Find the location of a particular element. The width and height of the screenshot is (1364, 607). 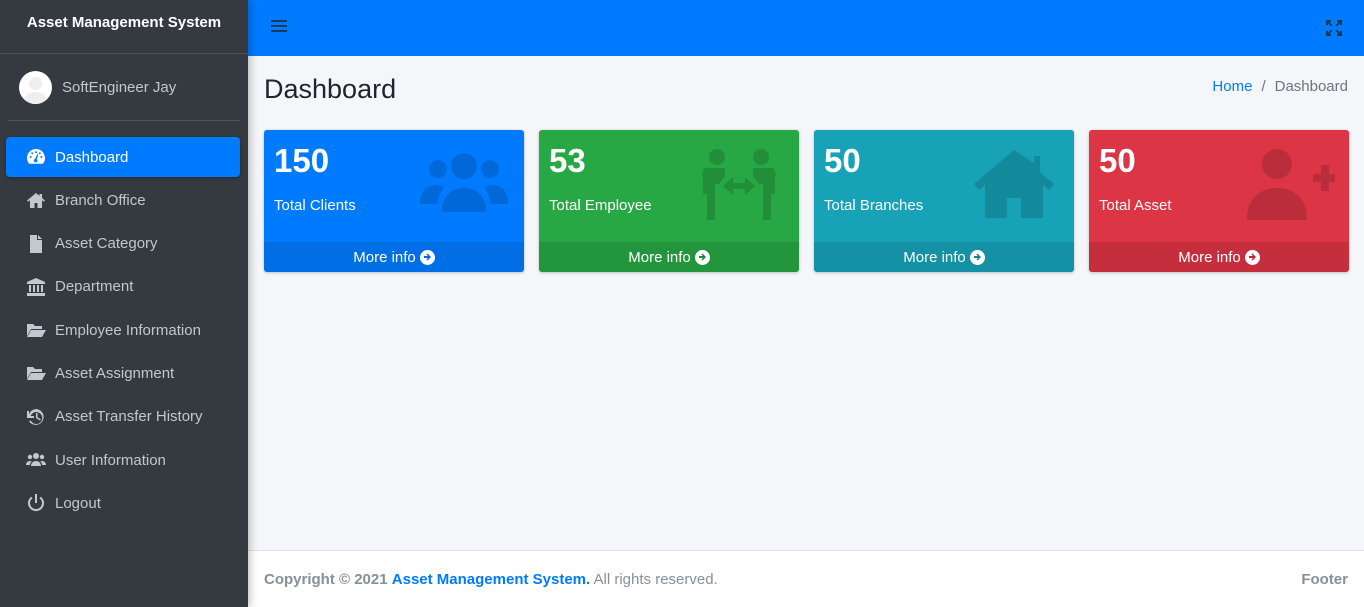

sidebar-item-asset-category: Asset Category is located at coordinates (123, 244).